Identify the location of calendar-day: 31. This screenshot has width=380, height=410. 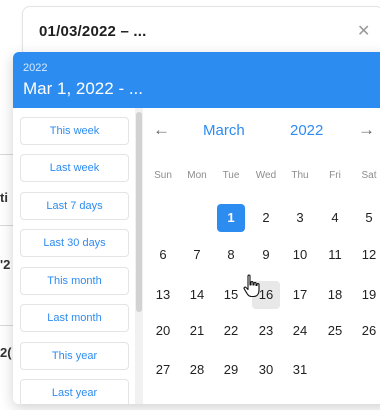
(300, 370).